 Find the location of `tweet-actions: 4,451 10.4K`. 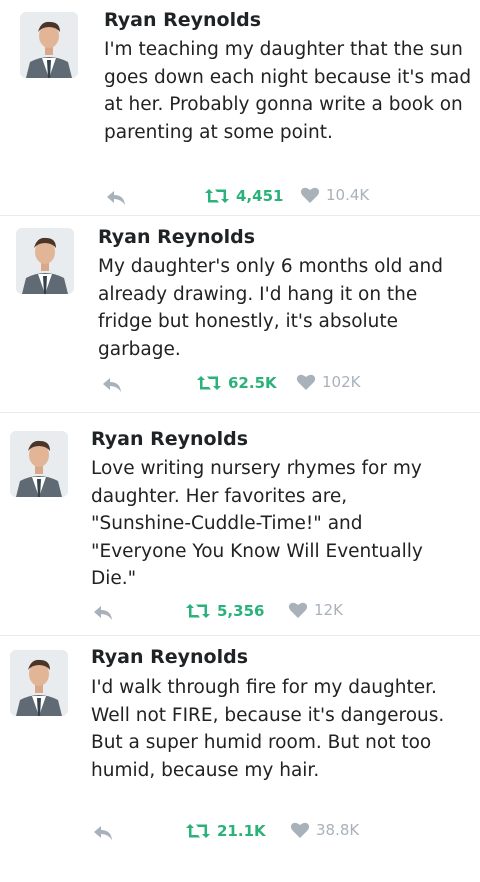

tweet-actions: 4,451 10.4K is located at coordinates (240, 198).